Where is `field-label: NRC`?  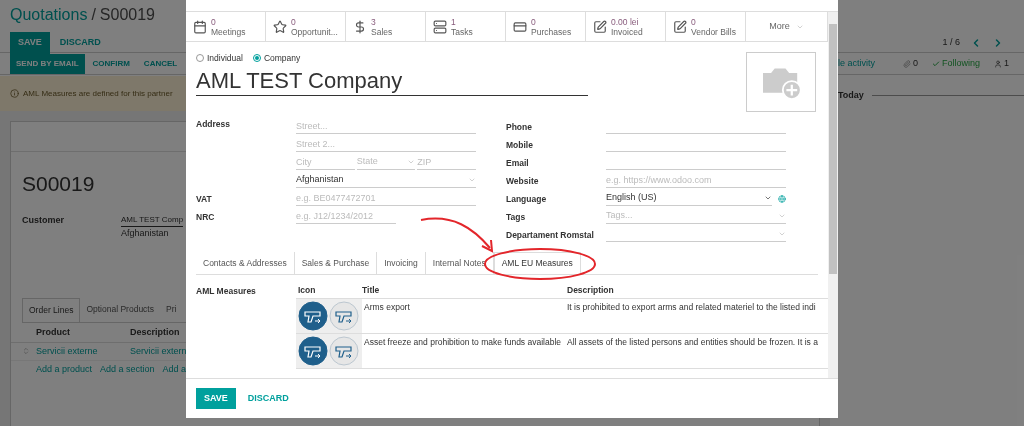
field-label: NRC is located at coordinates (206, 217).